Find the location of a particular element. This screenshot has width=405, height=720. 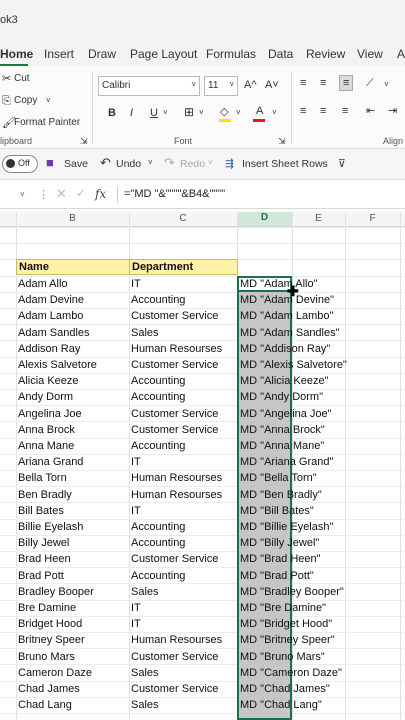

column-header-c: C is located at coordinates (183, 218).